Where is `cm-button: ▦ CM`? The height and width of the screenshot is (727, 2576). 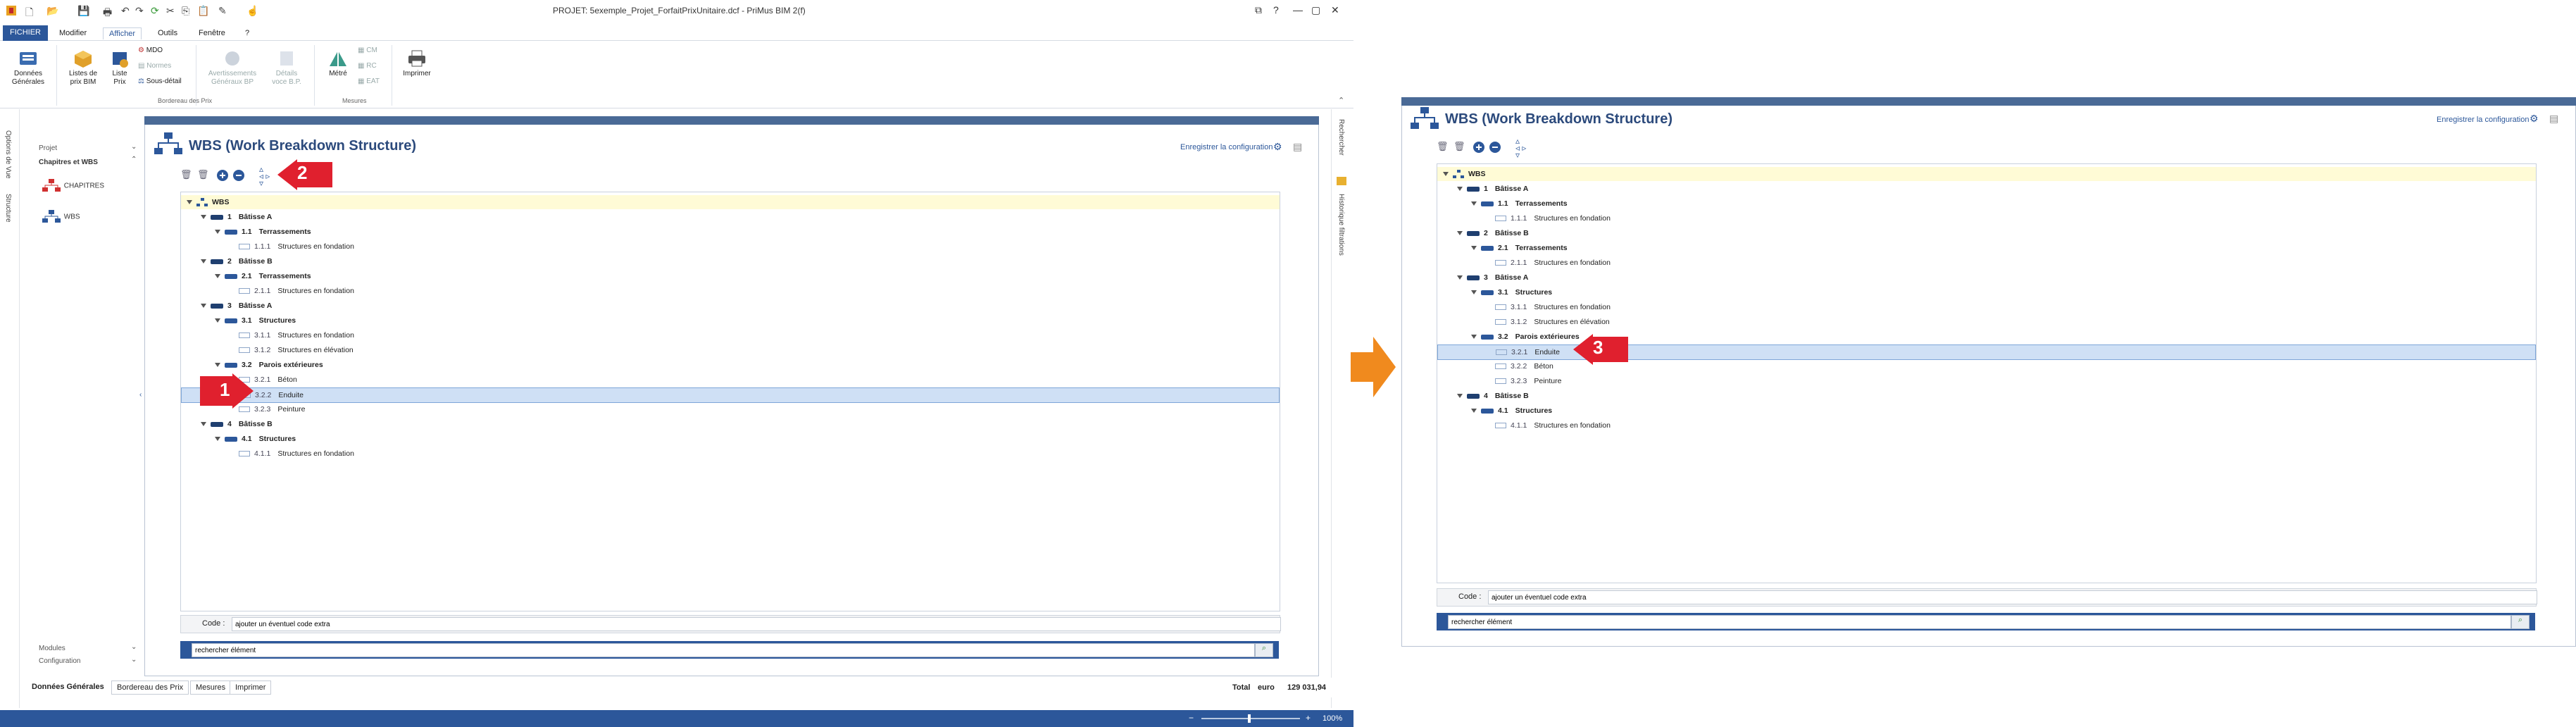
cm-button: ▦ CM is located at coordinates (372, 50).